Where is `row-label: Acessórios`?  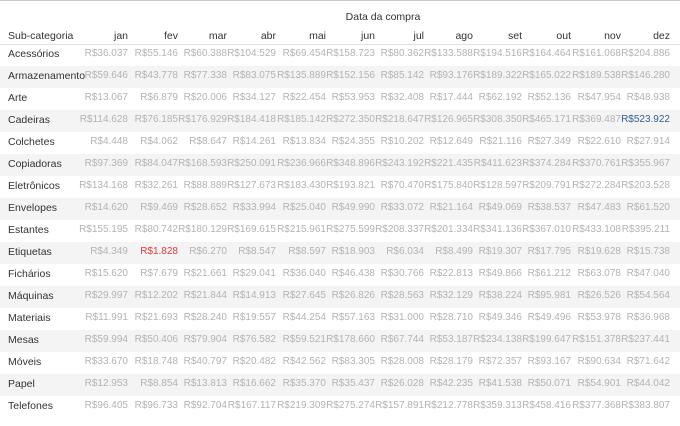
row-label: Acessórios is located at coordinates (33, 54).